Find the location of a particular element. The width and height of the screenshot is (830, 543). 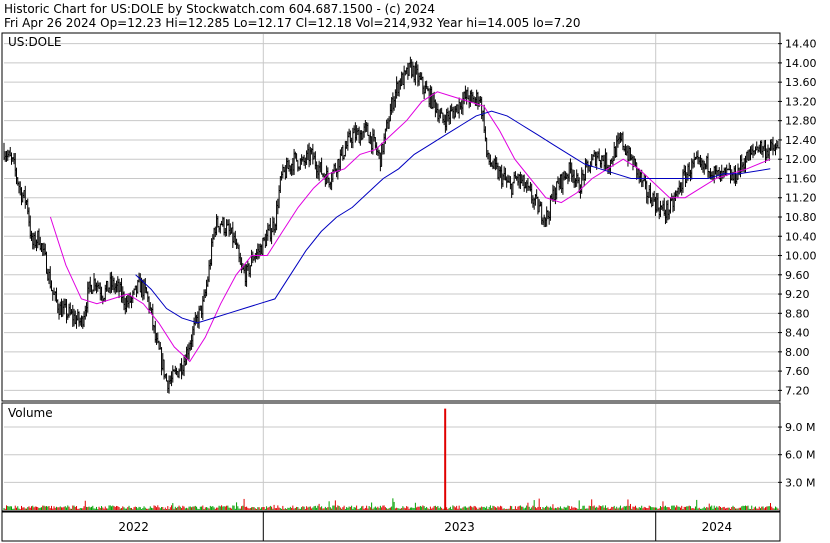

price-tick-label: 12.00 is located at coordinates (801, 159).